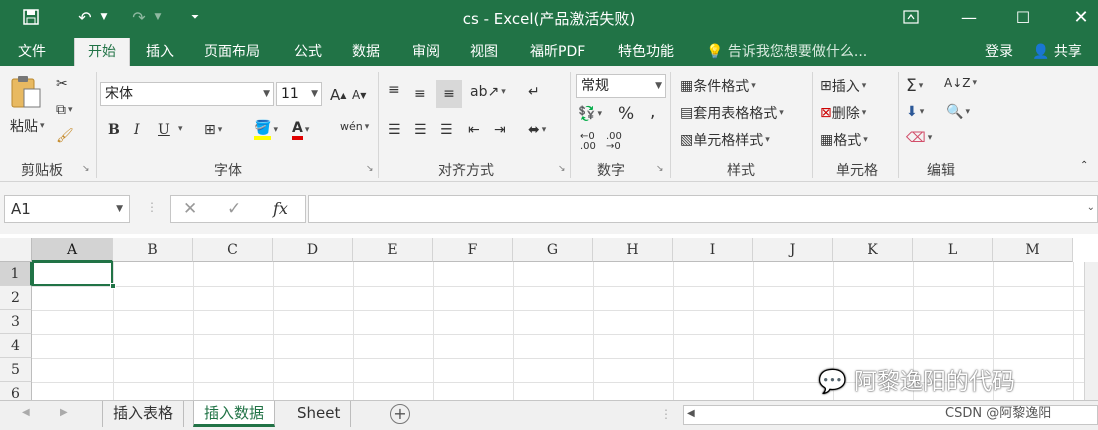 Image resolution: width=1098 pixels, height=430 pixels. Describe the element at coordinates (27, 92) in the screenshot. I see `paste-icon` at that location.